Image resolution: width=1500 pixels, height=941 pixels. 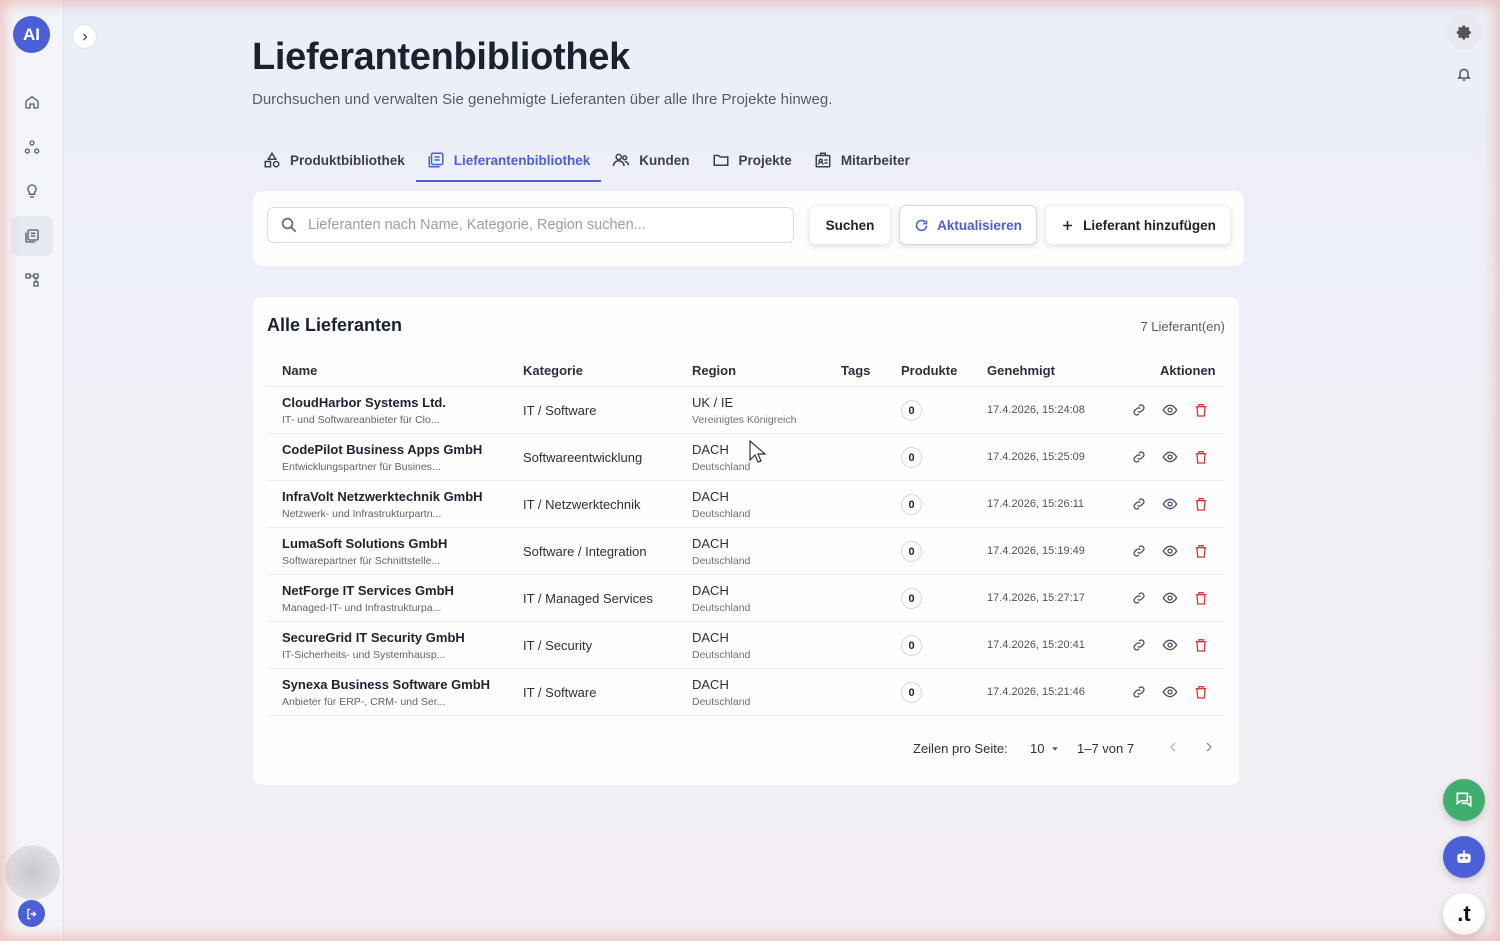 What do you see at coordinates (1464, 914) in the screenshot?
I see `brand-button: .t` at bounding box center [1464, 914].